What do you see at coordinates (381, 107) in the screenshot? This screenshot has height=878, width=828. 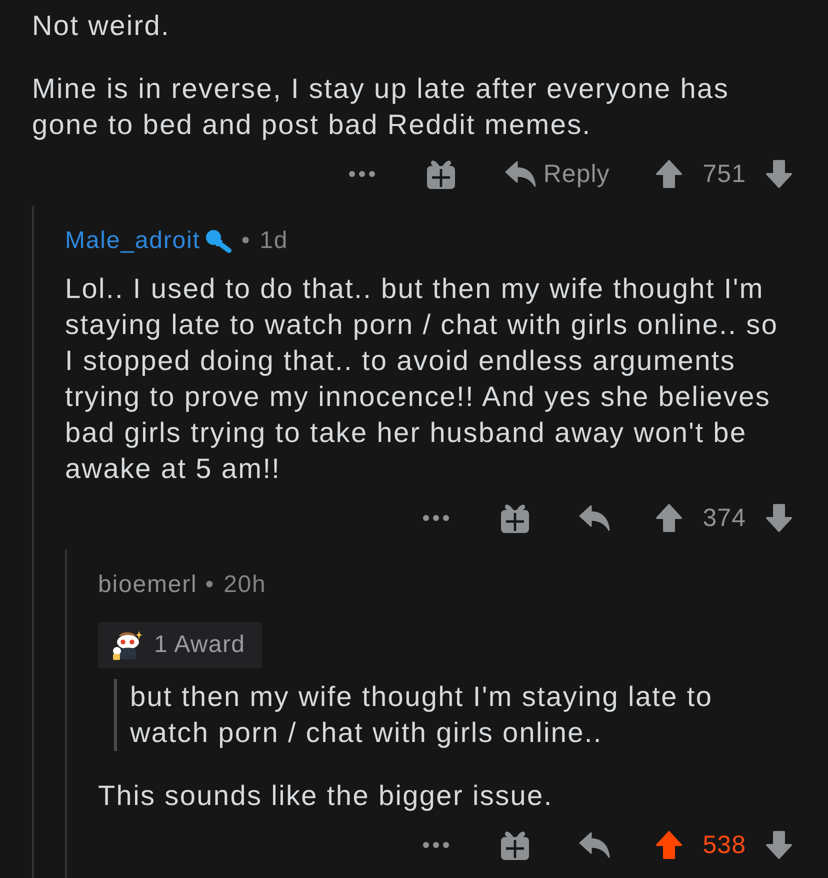 I see `comment-text: Mine is in reverse, I stay up late after everyone has gone to bed and post bad Reddit memes.` at bounding box center [381, 107].